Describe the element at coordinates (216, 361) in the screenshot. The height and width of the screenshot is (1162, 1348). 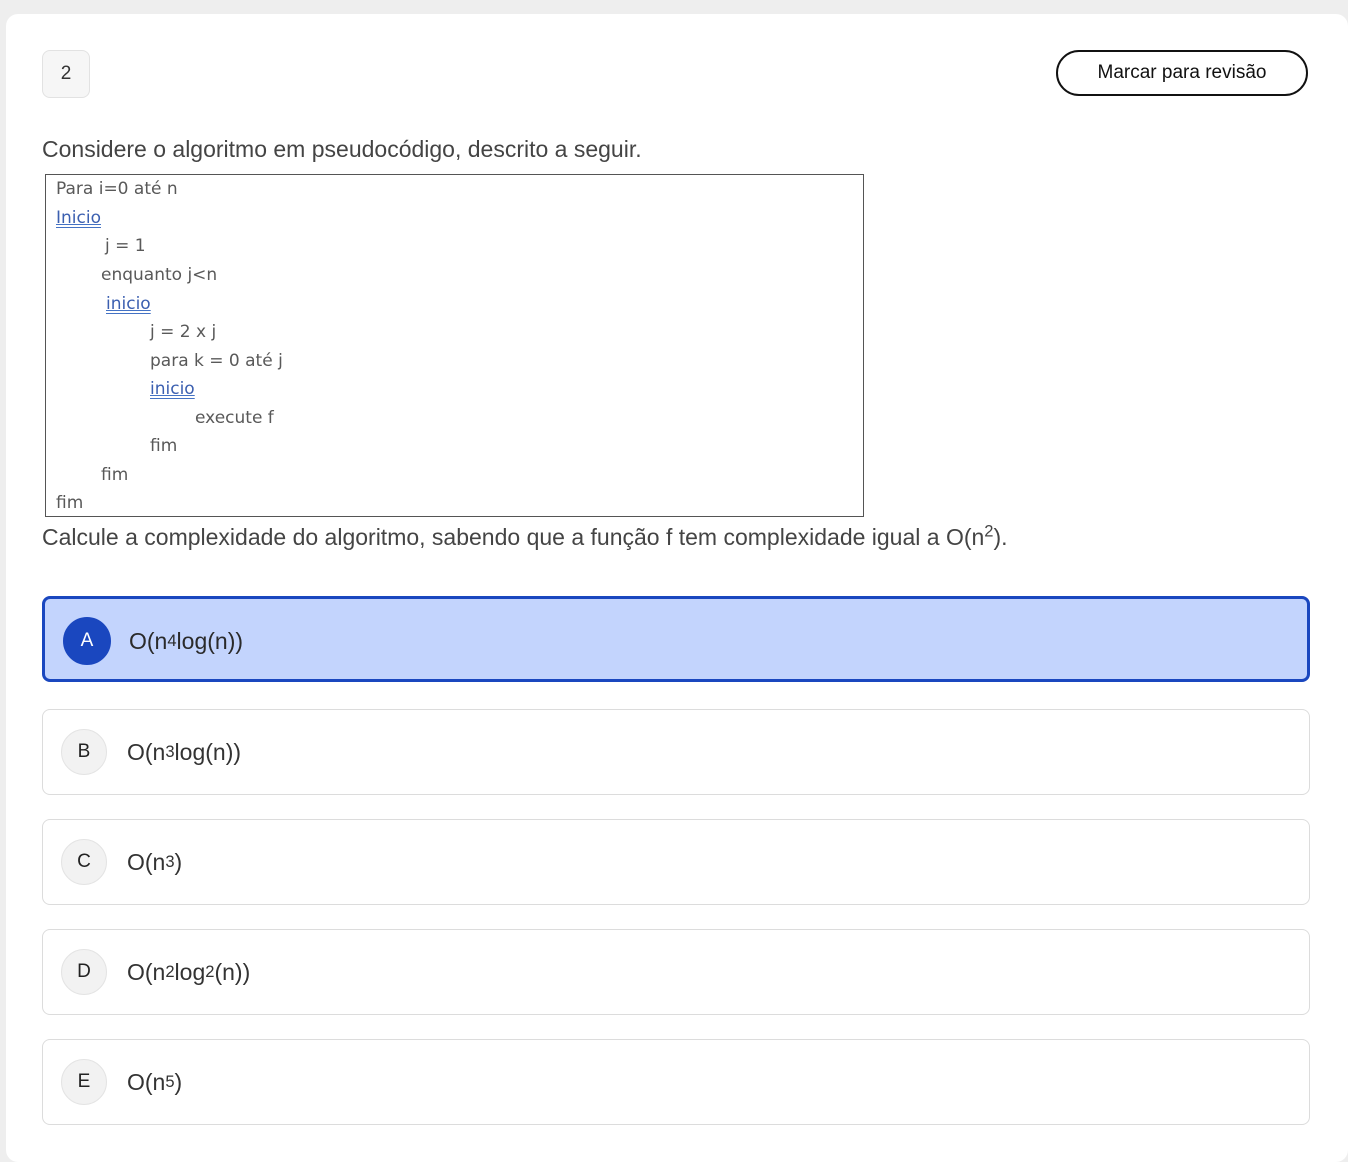
I see `code-line: para k = 0 até j` at that location.